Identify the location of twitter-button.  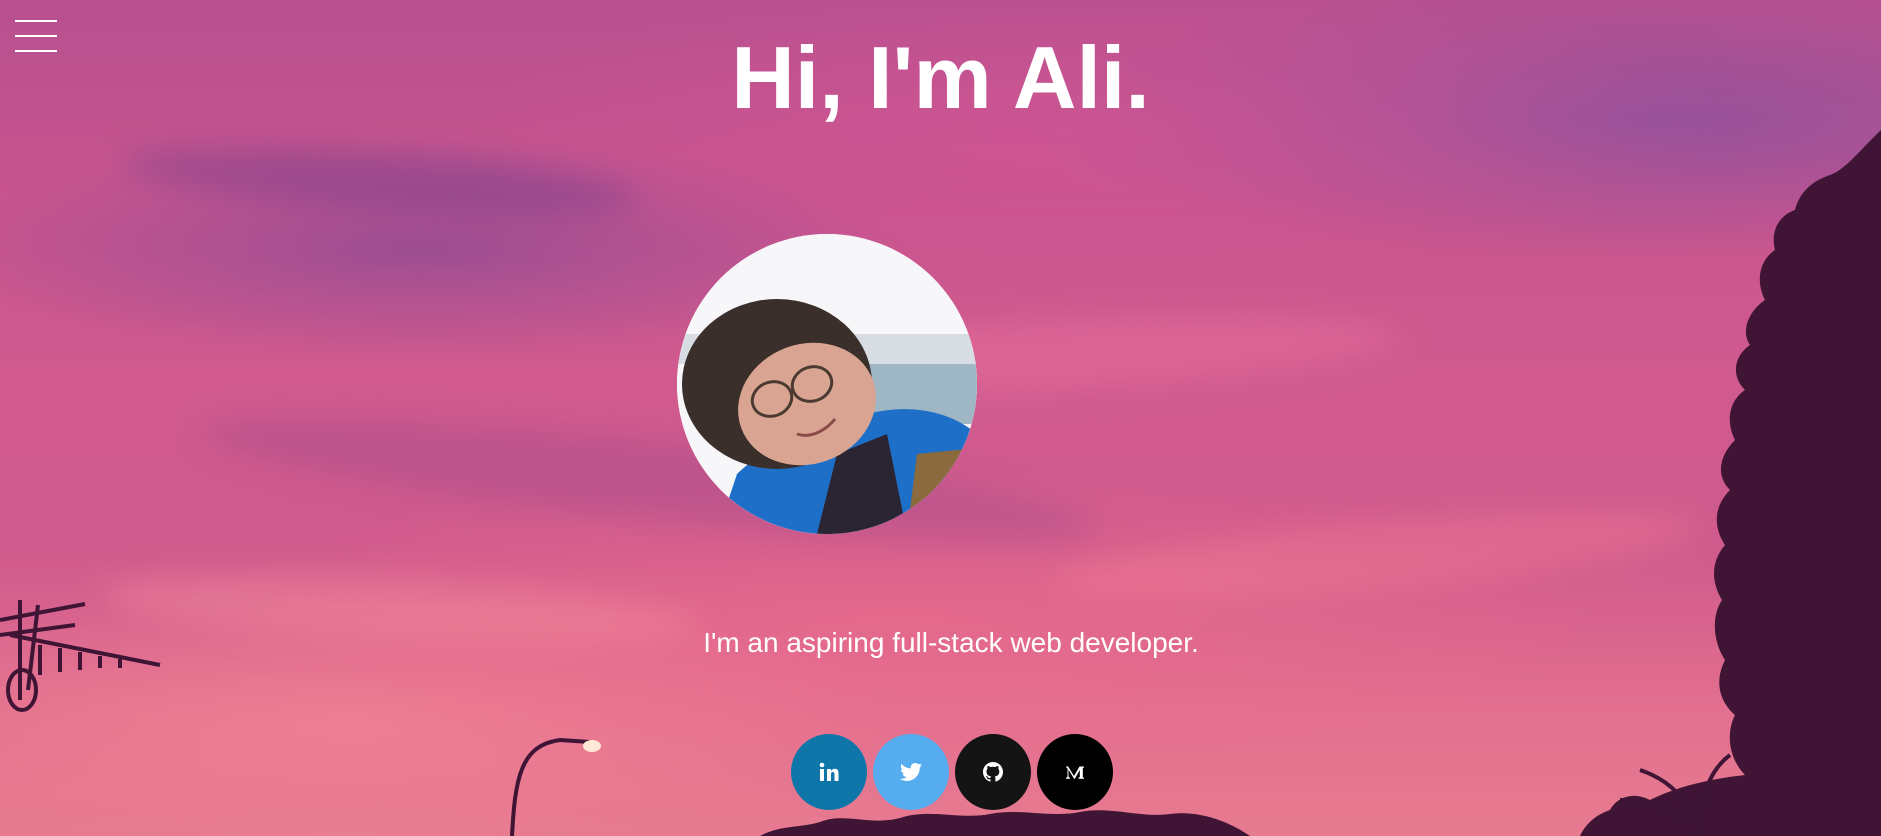
(911, 772).